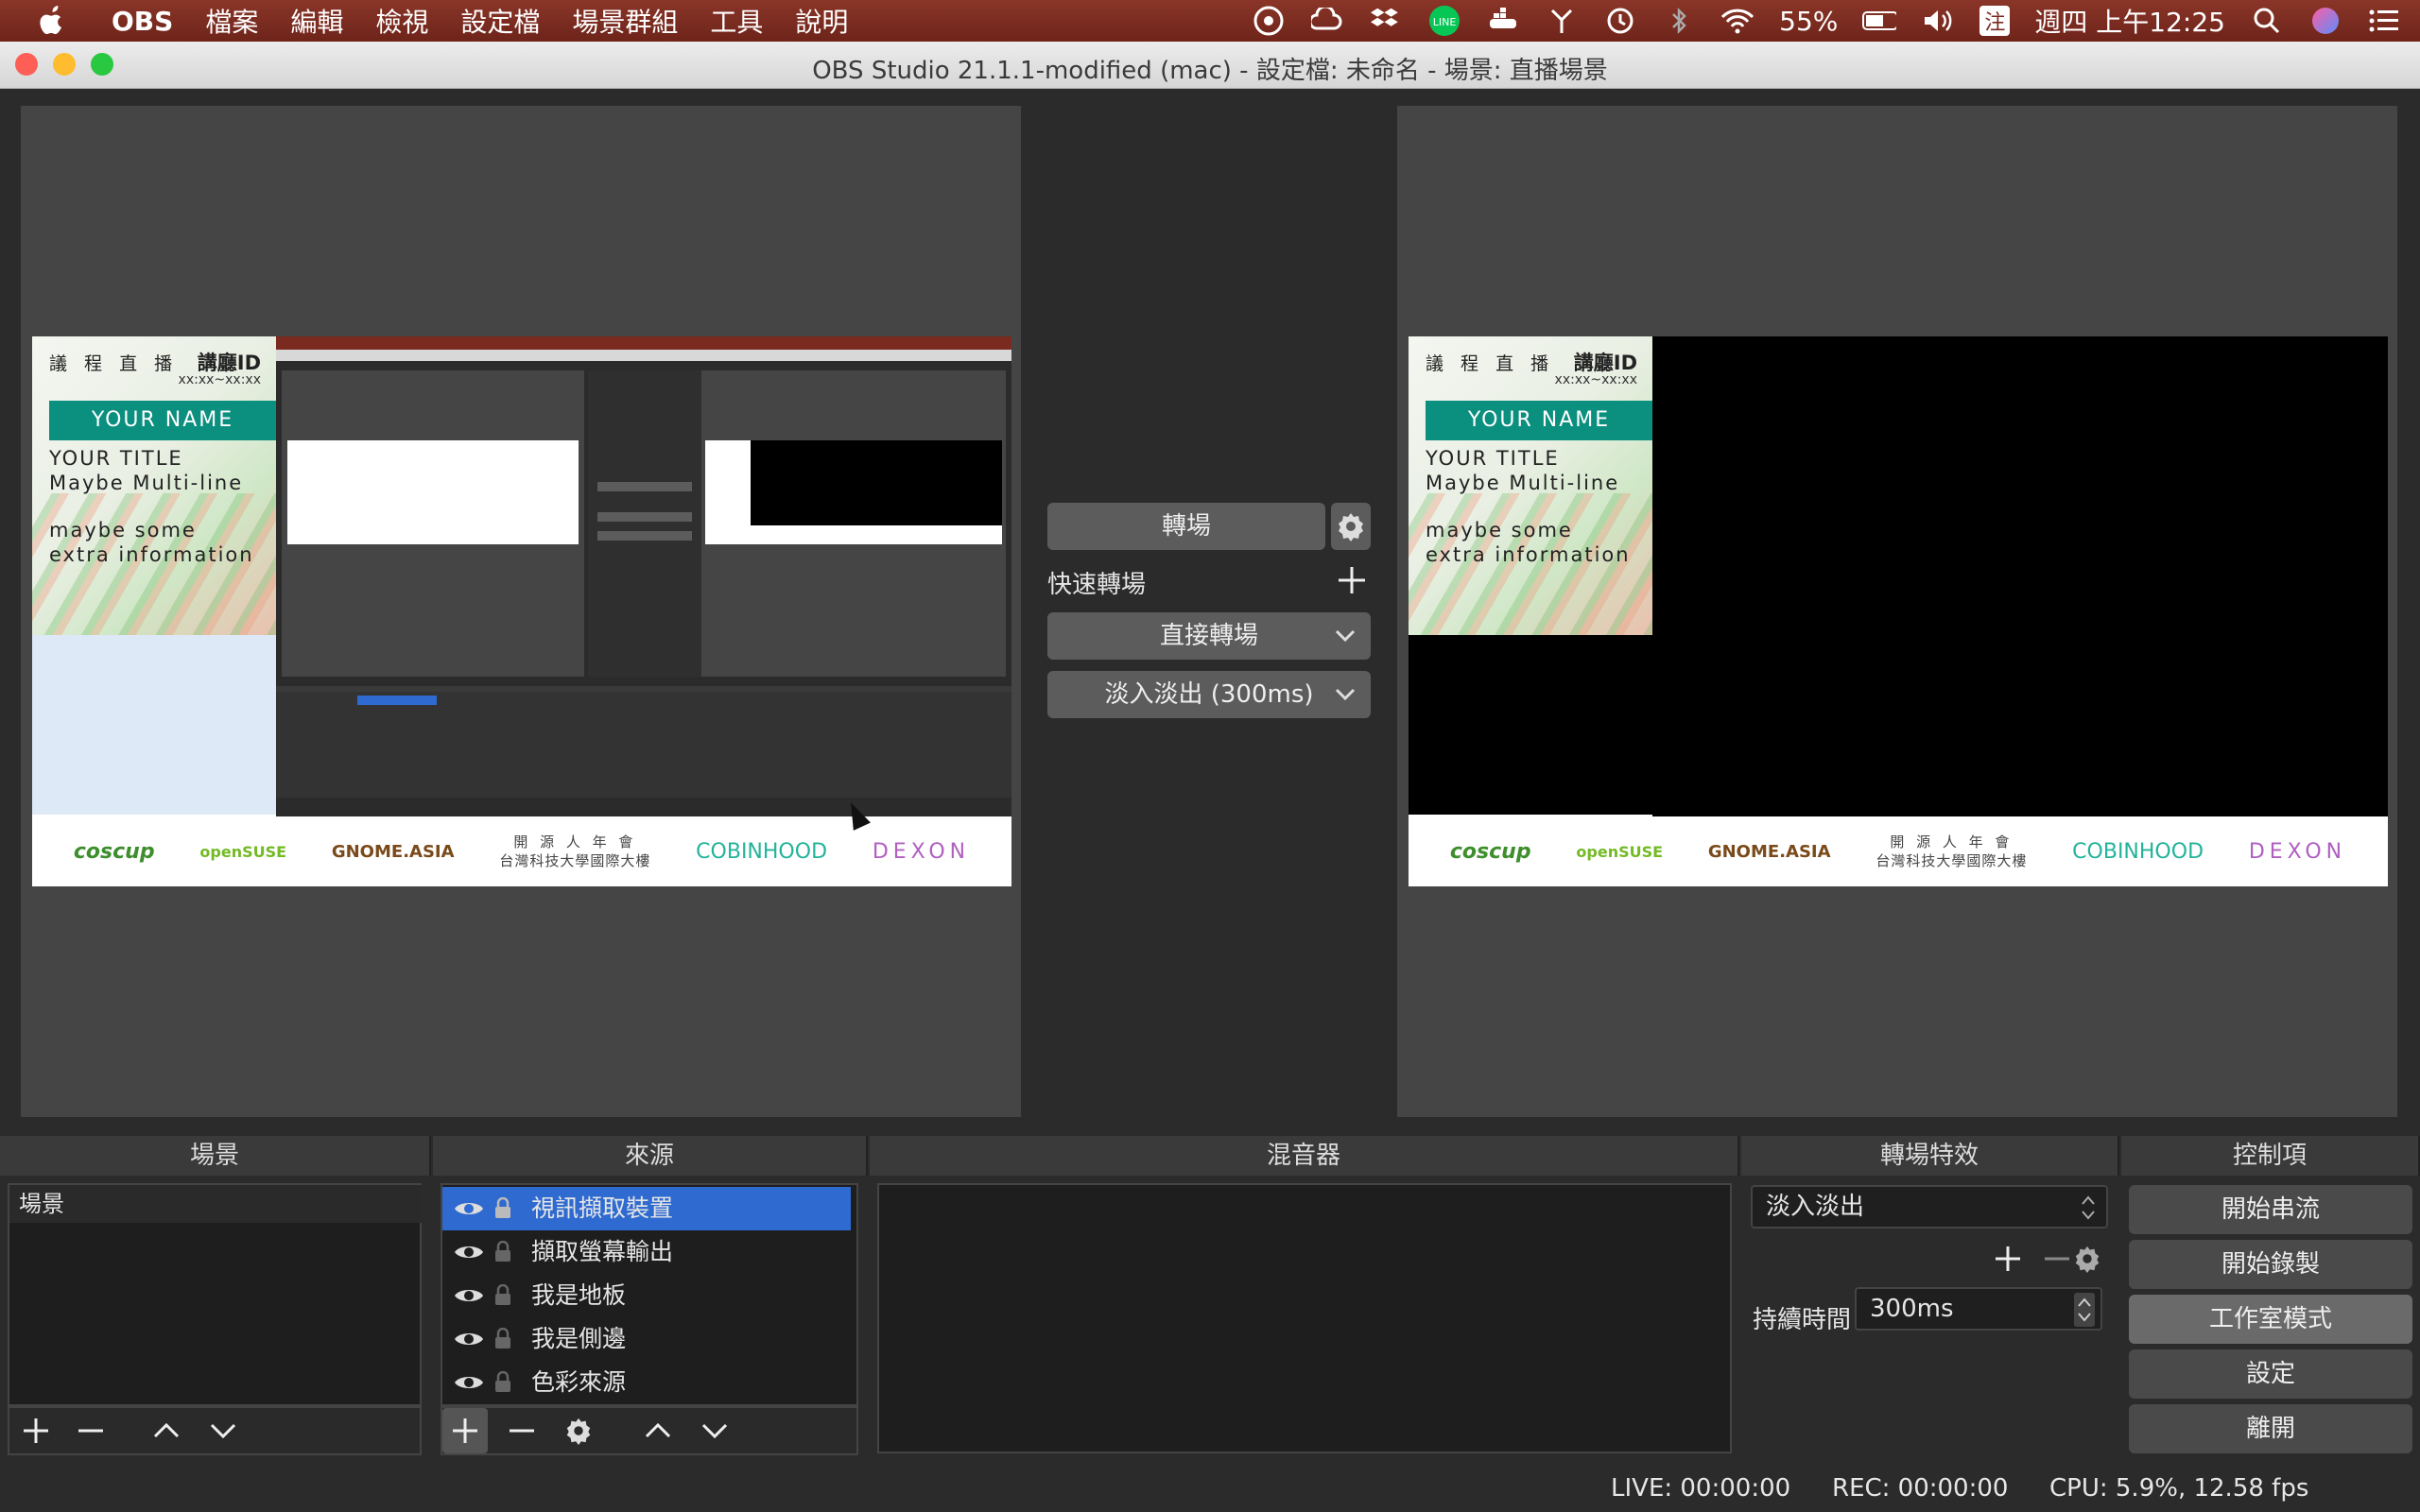  What do you see at coordinates (146, 483) in the screenshot?
I see `title-line-2: Maybe Multi-line` at bounding box center [146, 483].